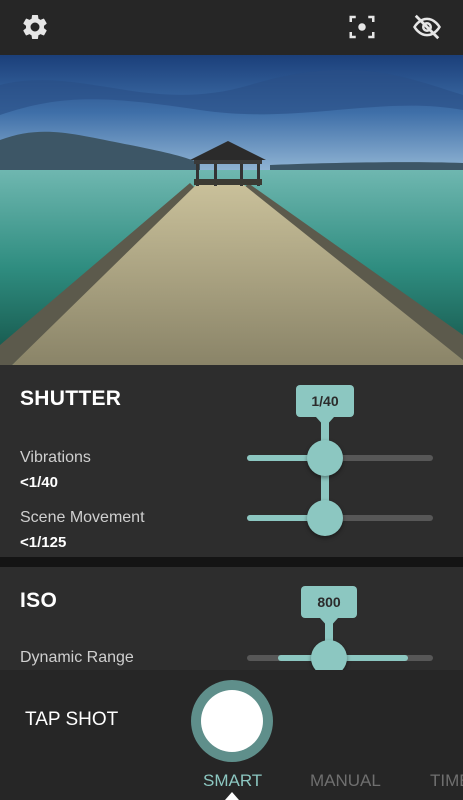  I want to click on vibrations-label: Vibrations, so click(55, 457).